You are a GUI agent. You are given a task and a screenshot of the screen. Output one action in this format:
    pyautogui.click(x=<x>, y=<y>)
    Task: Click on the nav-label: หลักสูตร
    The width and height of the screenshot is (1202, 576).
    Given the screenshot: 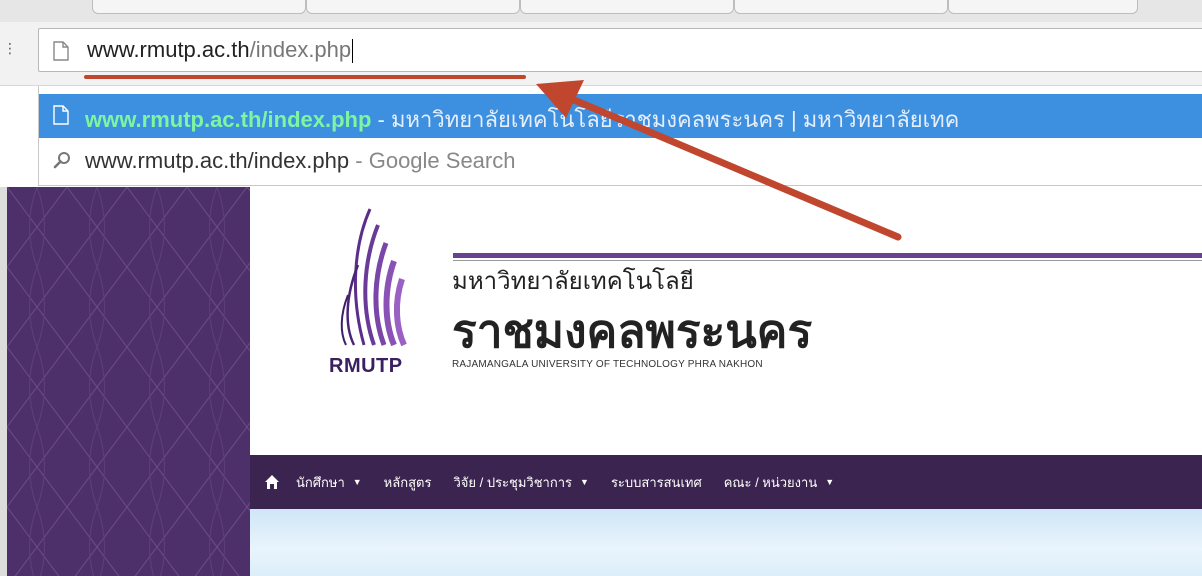 What is the action you would take?
    pyautogui.click(x=407, y=482)
    